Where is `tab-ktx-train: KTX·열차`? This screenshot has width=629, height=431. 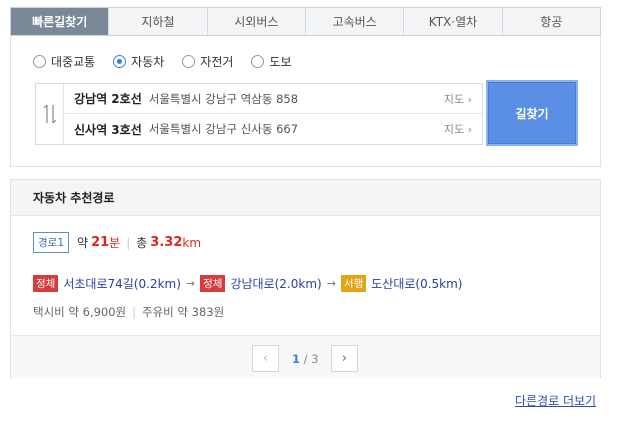 tab-ktx-train: KTX·열차 is located at coordinates (452, 21).